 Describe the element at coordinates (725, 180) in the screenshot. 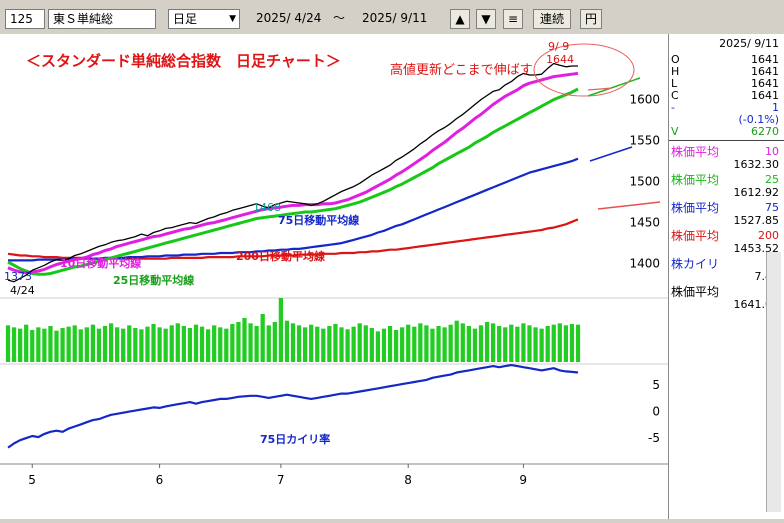

I see `ma-label-row: 株価平均 25` at that location.